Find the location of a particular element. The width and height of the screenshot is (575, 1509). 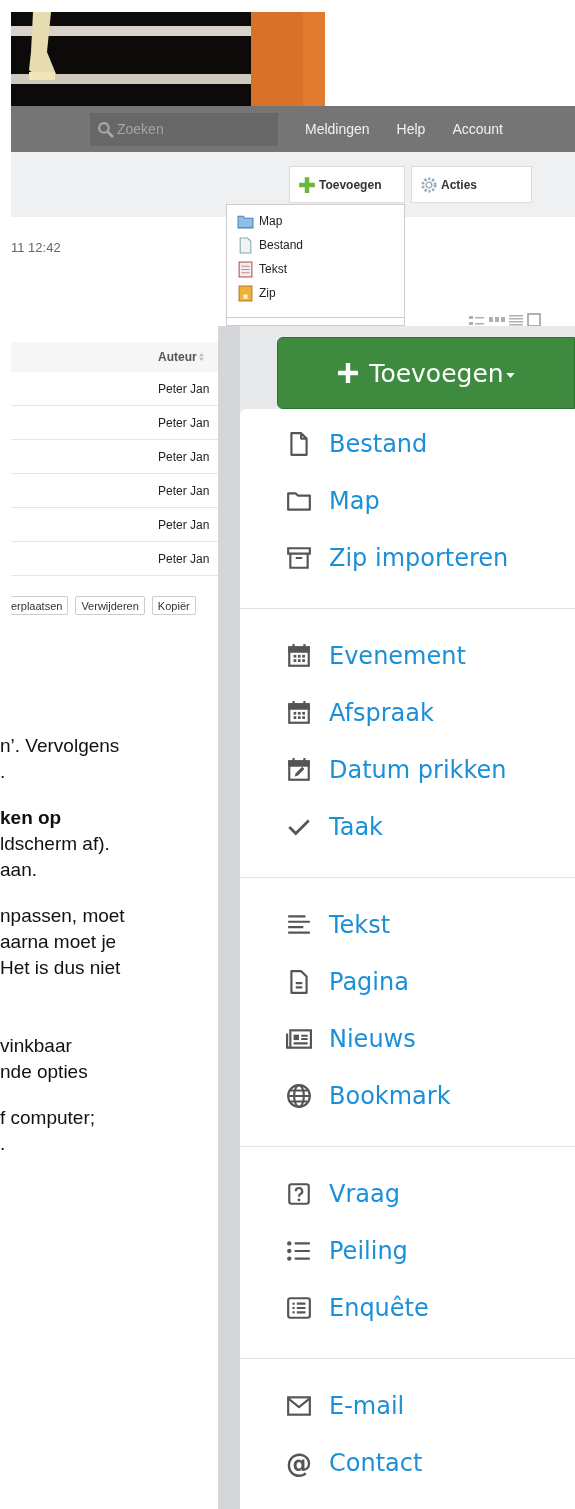

column-header: Auteur is located at coordinates (177, 357).